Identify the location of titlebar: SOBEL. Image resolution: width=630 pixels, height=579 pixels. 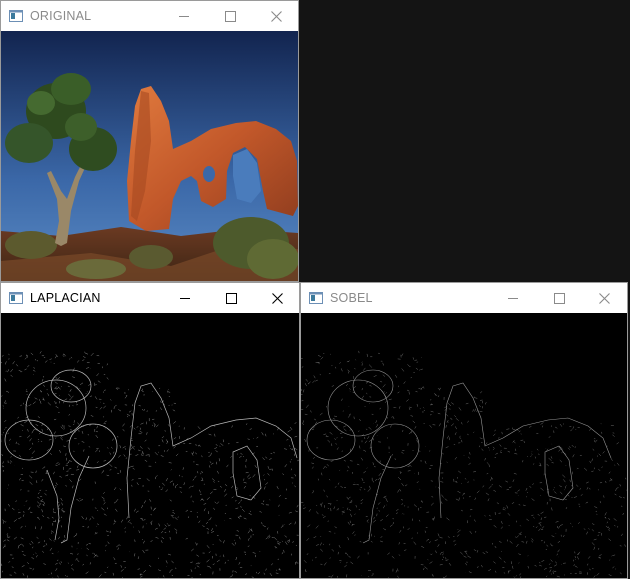
(464, 298).